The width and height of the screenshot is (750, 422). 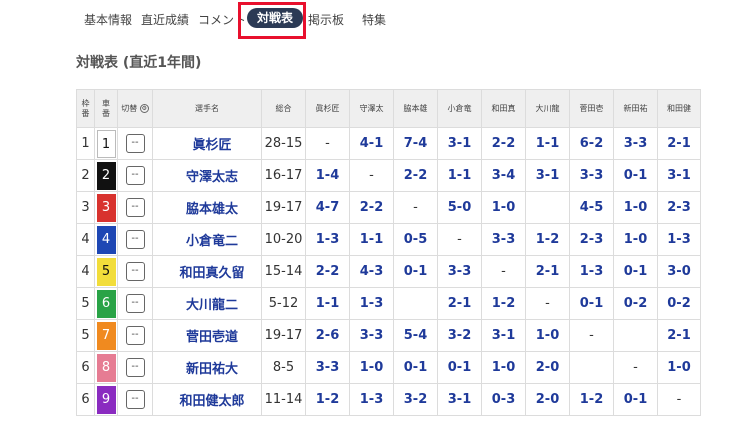 What do you see at coordinates (207, 399) in the screenshot?
I see `player-name-link: 和田健太郎` at bounding box center [207, 399].